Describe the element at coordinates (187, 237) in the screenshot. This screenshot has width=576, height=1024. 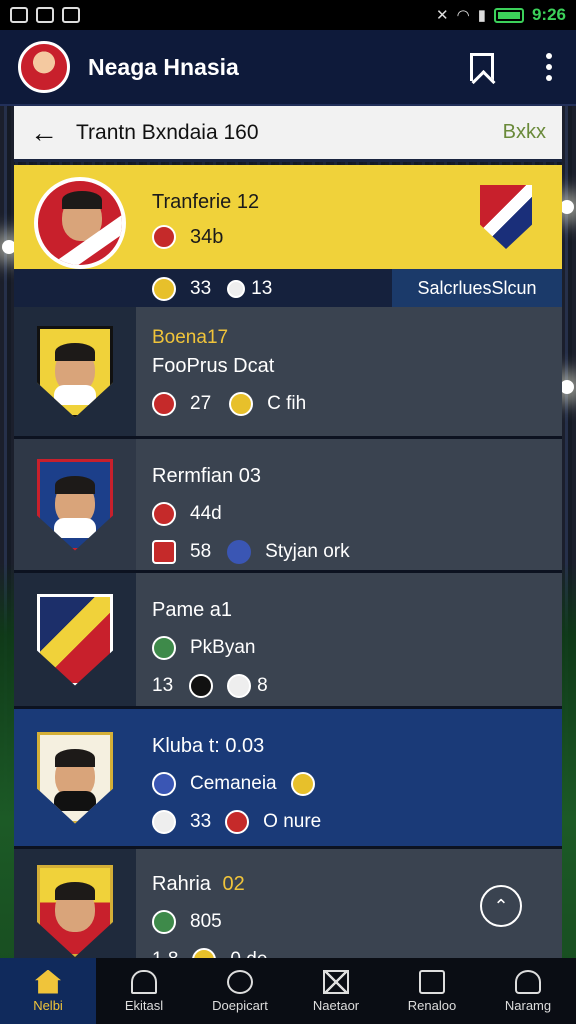
I see `stat-row: 34b` at that location.